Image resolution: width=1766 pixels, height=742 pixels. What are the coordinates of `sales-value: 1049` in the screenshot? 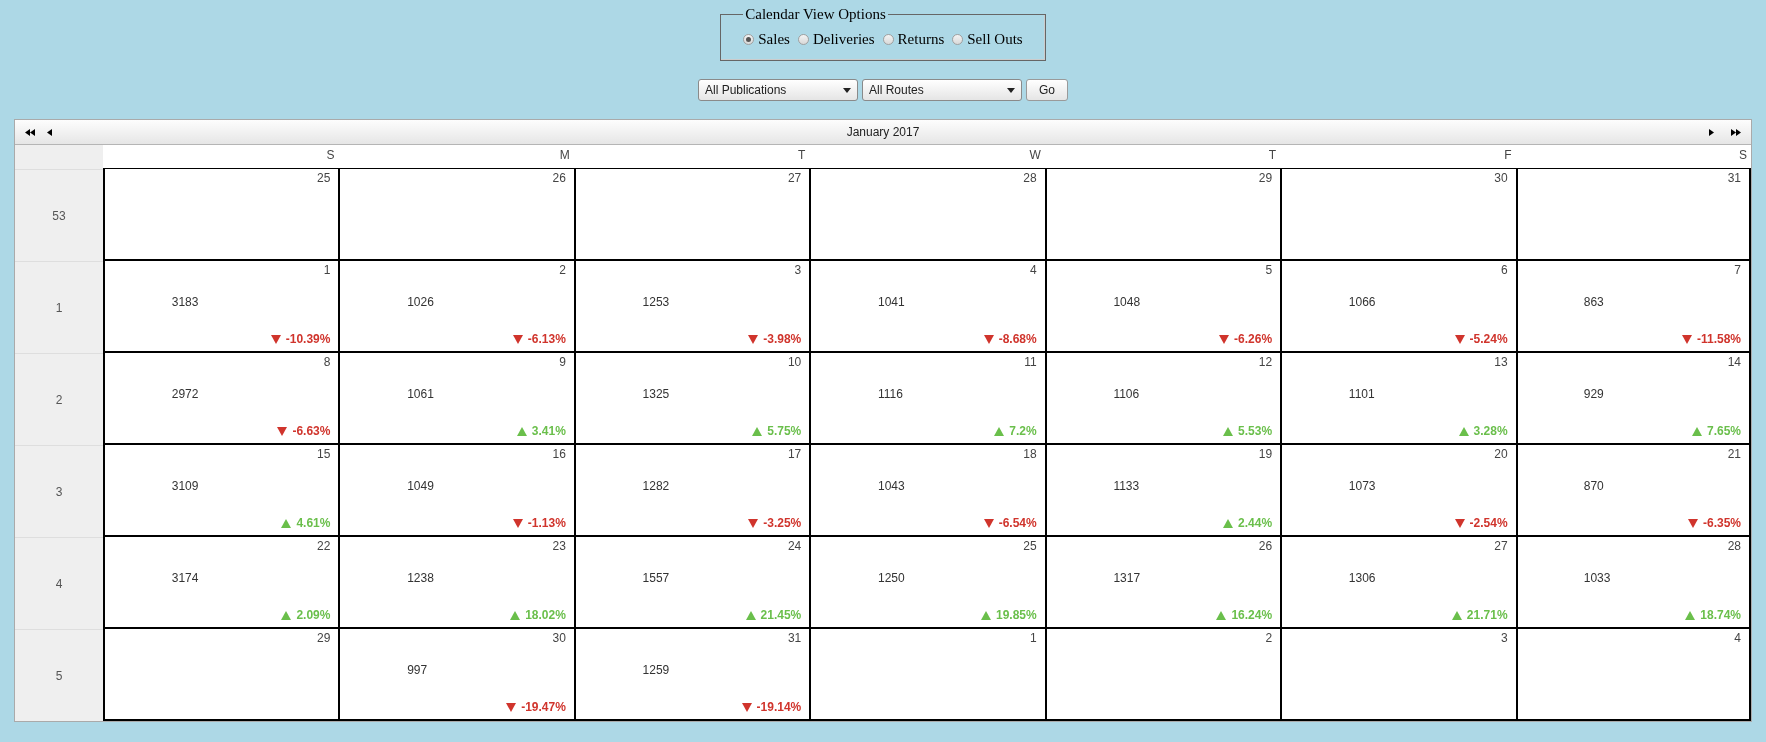 It's located at (420, 486).